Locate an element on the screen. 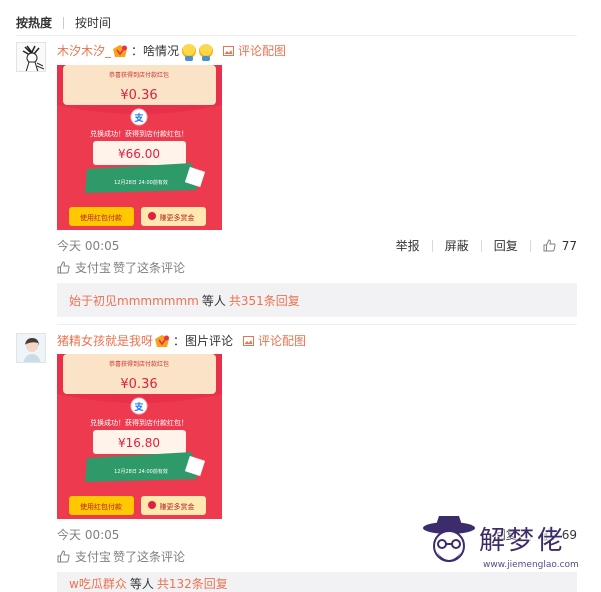 The image size is (601, 592). reply-preview-user: w吃瓜群众 is located at coordinates (98, 583).